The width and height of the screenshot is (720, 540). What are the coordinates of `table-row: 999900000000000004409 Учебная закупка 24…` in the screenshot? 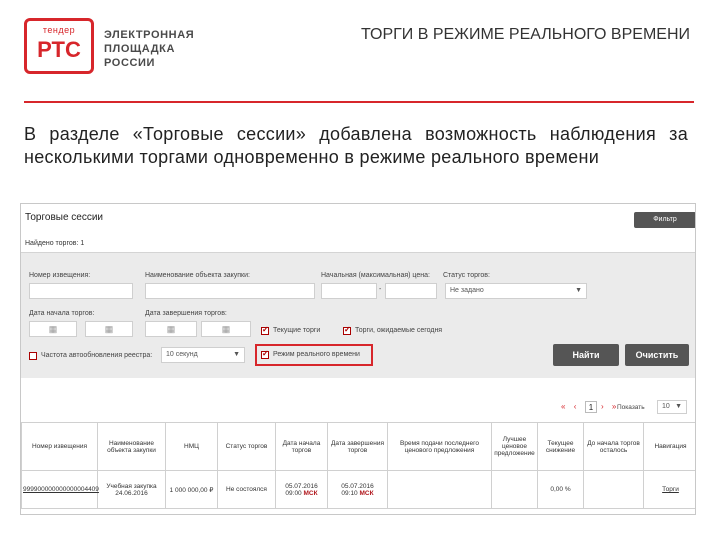 It's located at (358, 489).